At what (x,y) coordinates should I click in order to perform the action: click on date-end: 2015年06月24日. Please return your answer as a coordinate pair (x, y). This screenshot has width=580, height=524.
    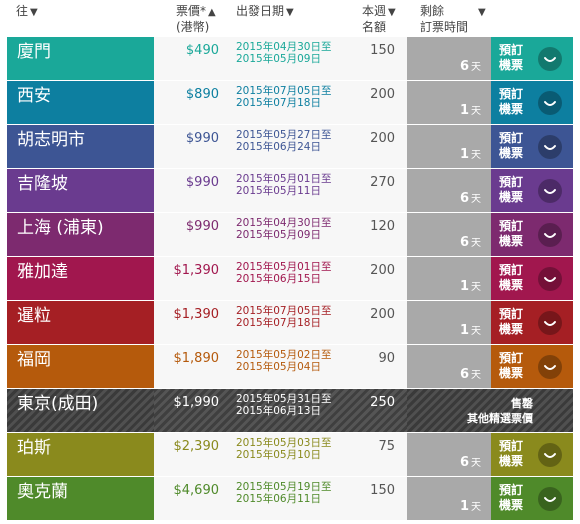
    Looking at the image, I should click on (278, 147).